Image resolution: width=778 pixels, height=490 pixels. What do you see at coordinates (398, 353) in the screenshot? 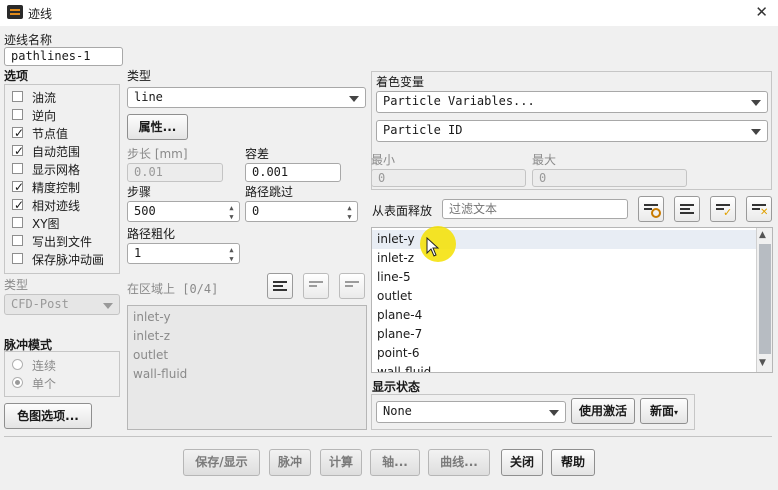
I see `list-item: point-6` at bounding box center [398, 353].